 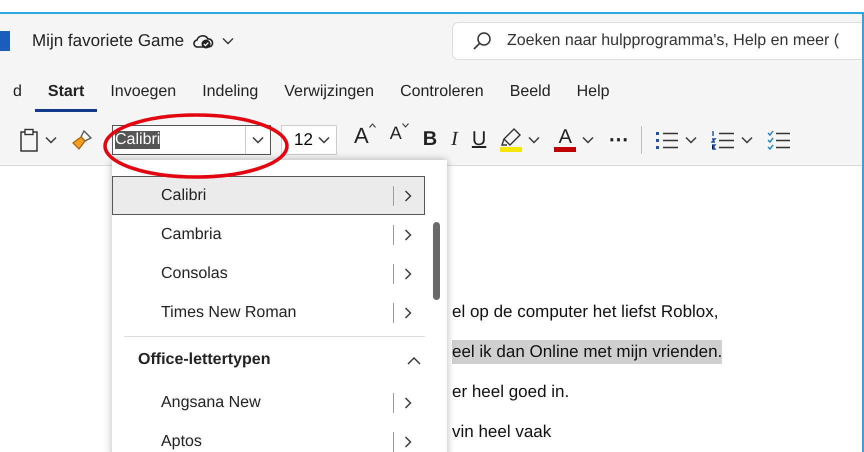 I want to click on font-size-dropdown: 12, so click(x=309, y=139).